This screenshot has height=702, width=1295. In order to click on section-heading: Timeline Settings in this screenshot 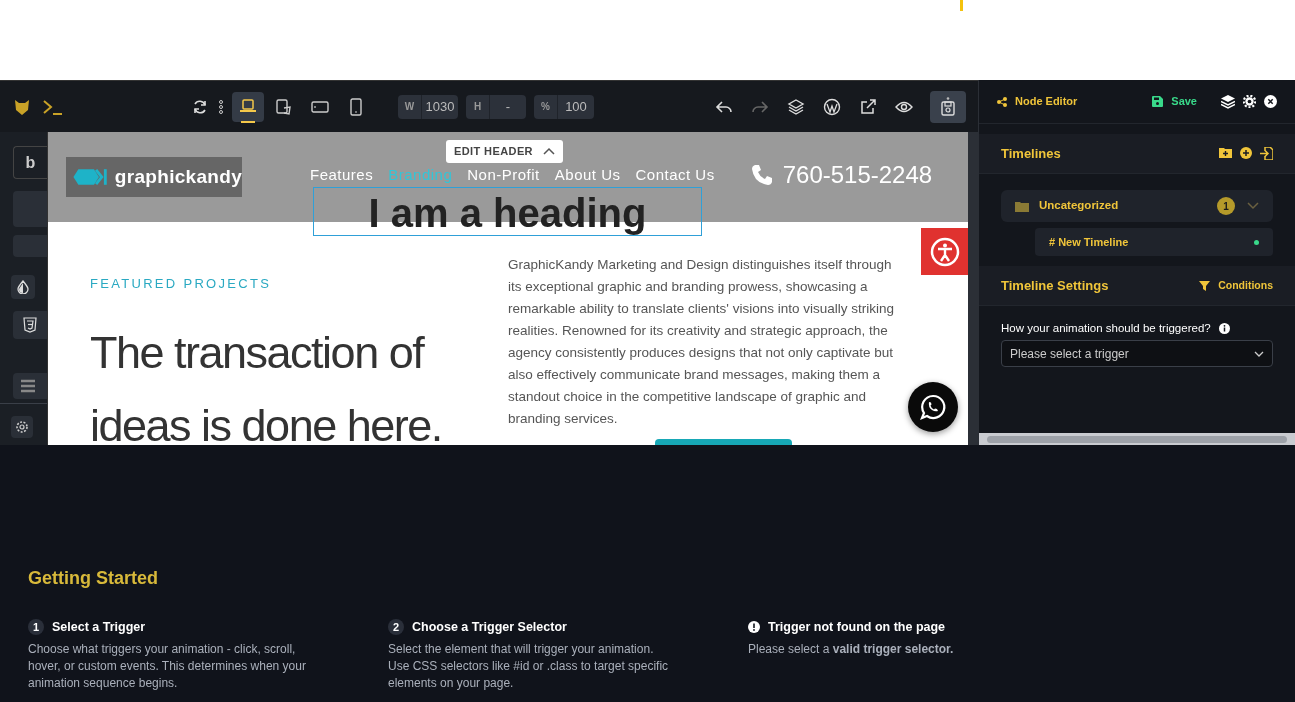, I will do `click(1055, 285)`.